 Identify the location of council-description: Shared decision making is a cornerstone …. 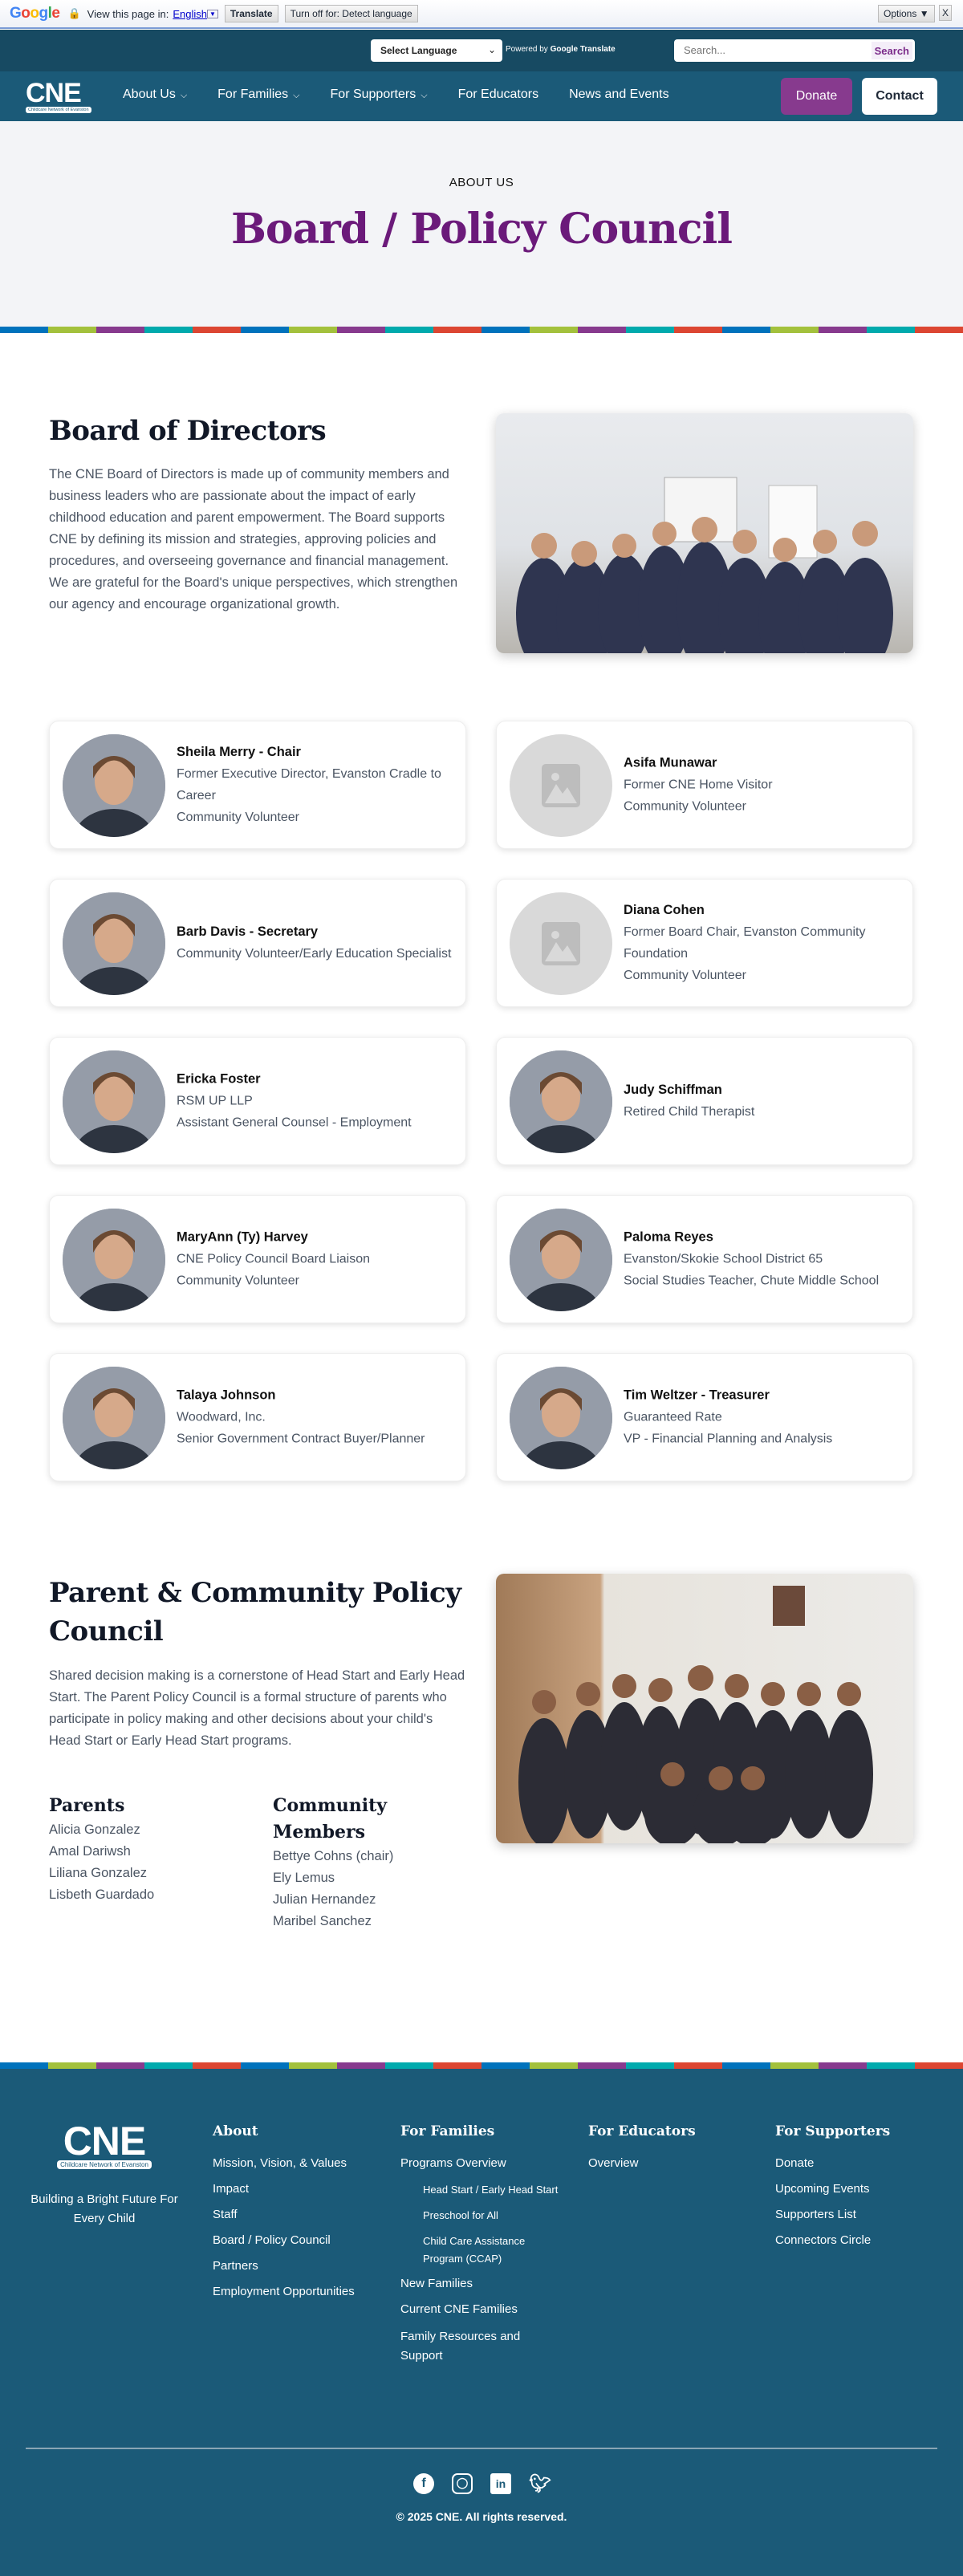
(257, 1708).